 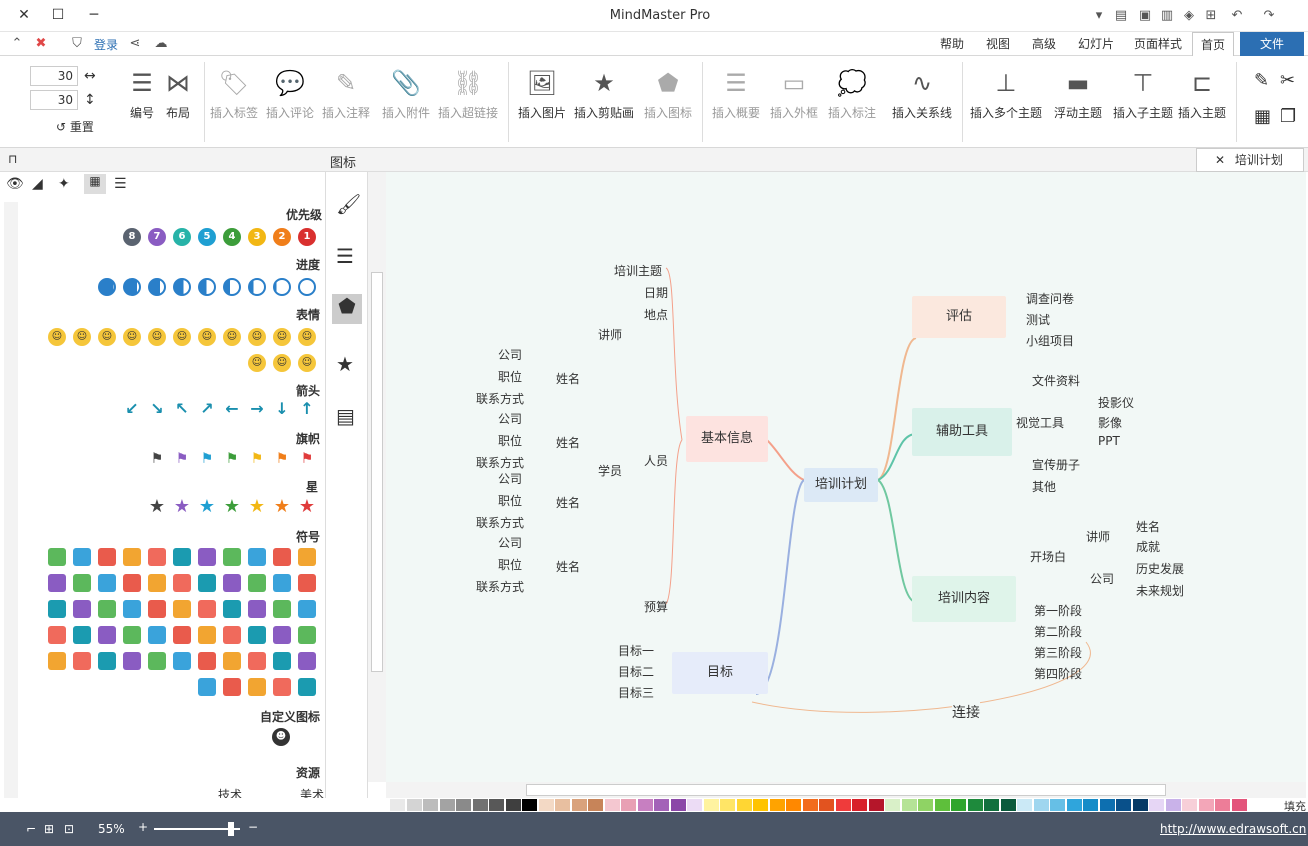 What do you see at coordinates (157, 237) in the screenshot?
I see `priority-7-icon: 7` at bounding box center [157, 237].